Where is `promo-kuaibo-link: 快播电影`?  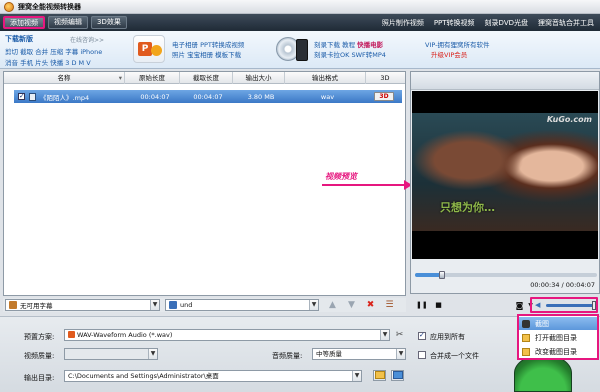
promo-kuaibo-link: 快播电影 is located at coordinates (370, 45).